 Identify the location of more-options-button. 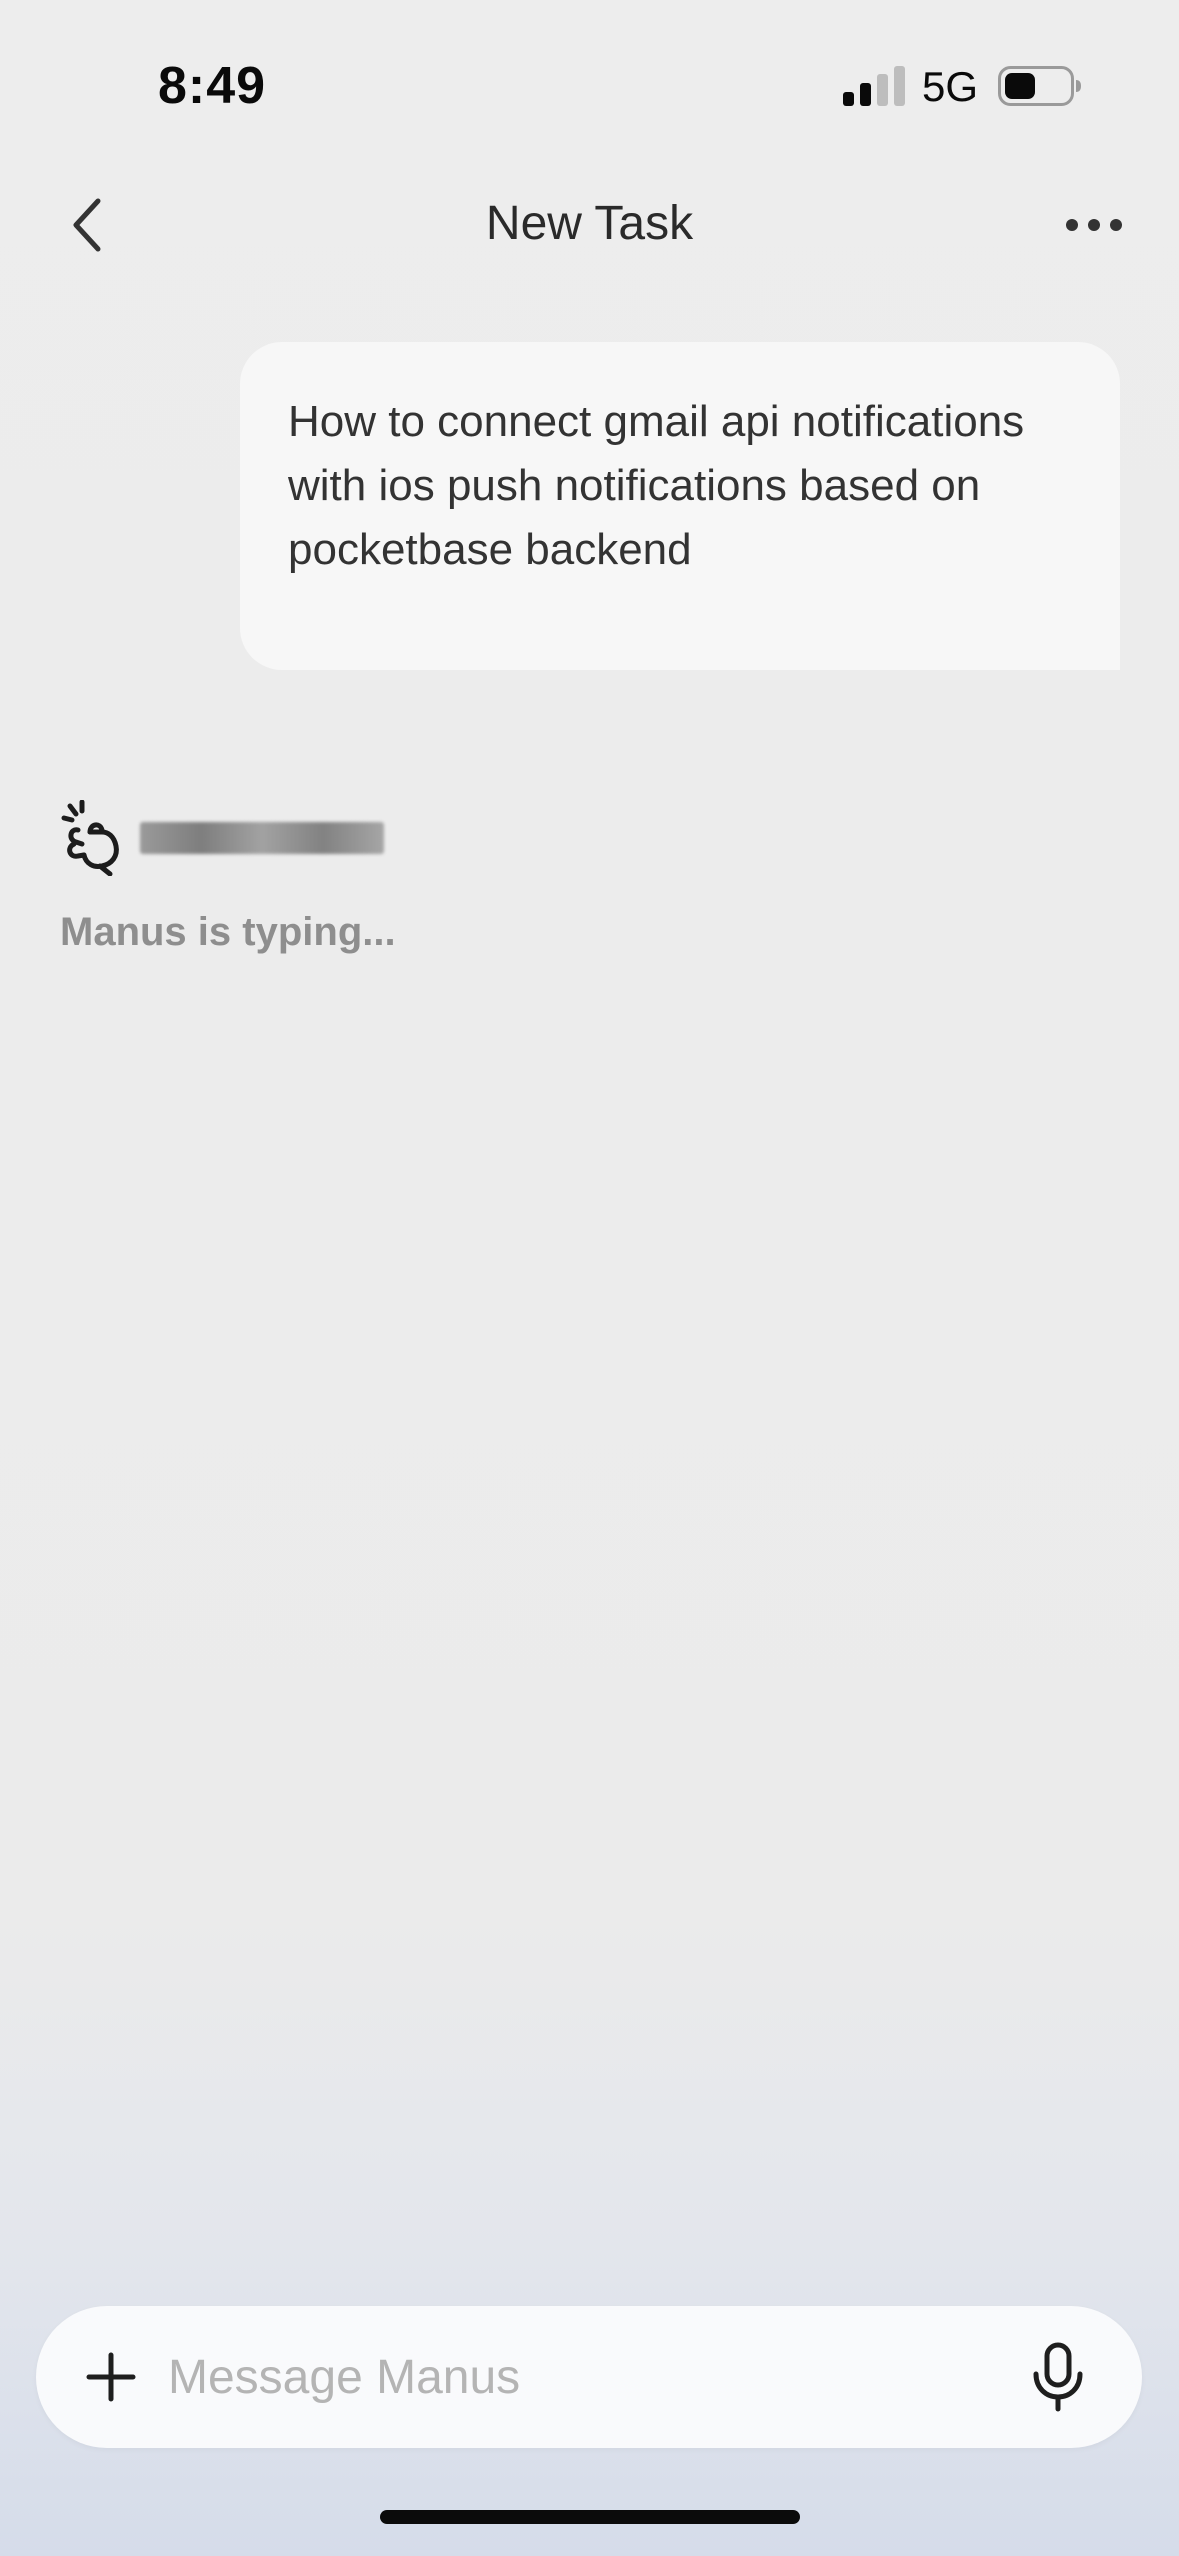
(1094, 225).